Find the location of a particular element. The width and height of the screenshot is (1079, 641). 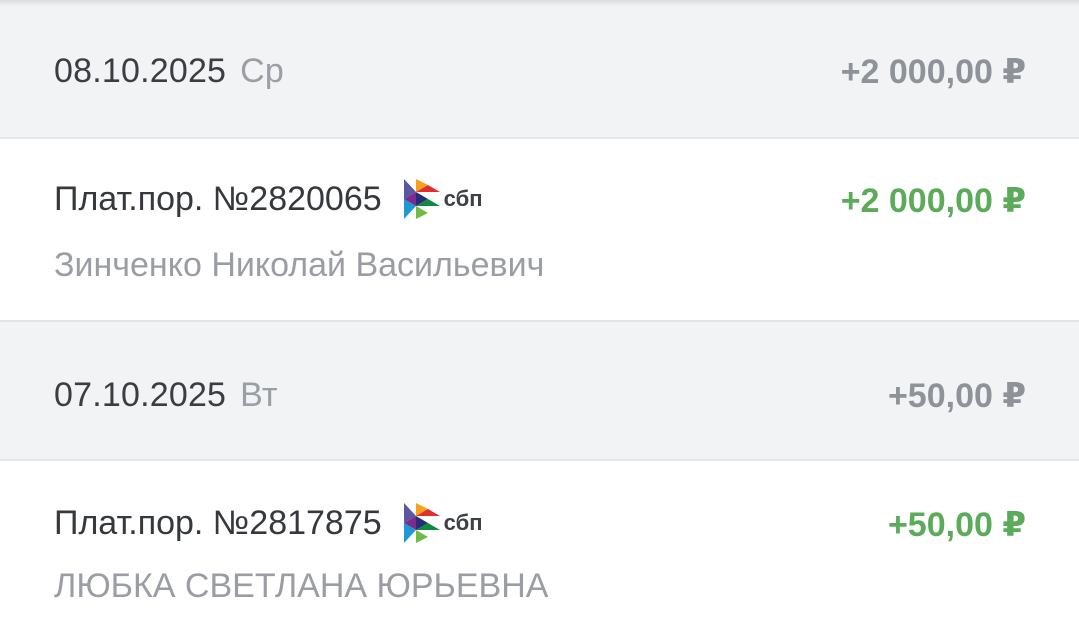

date-label: 08.10.2025 Ср is located at coordinates (169, 71).